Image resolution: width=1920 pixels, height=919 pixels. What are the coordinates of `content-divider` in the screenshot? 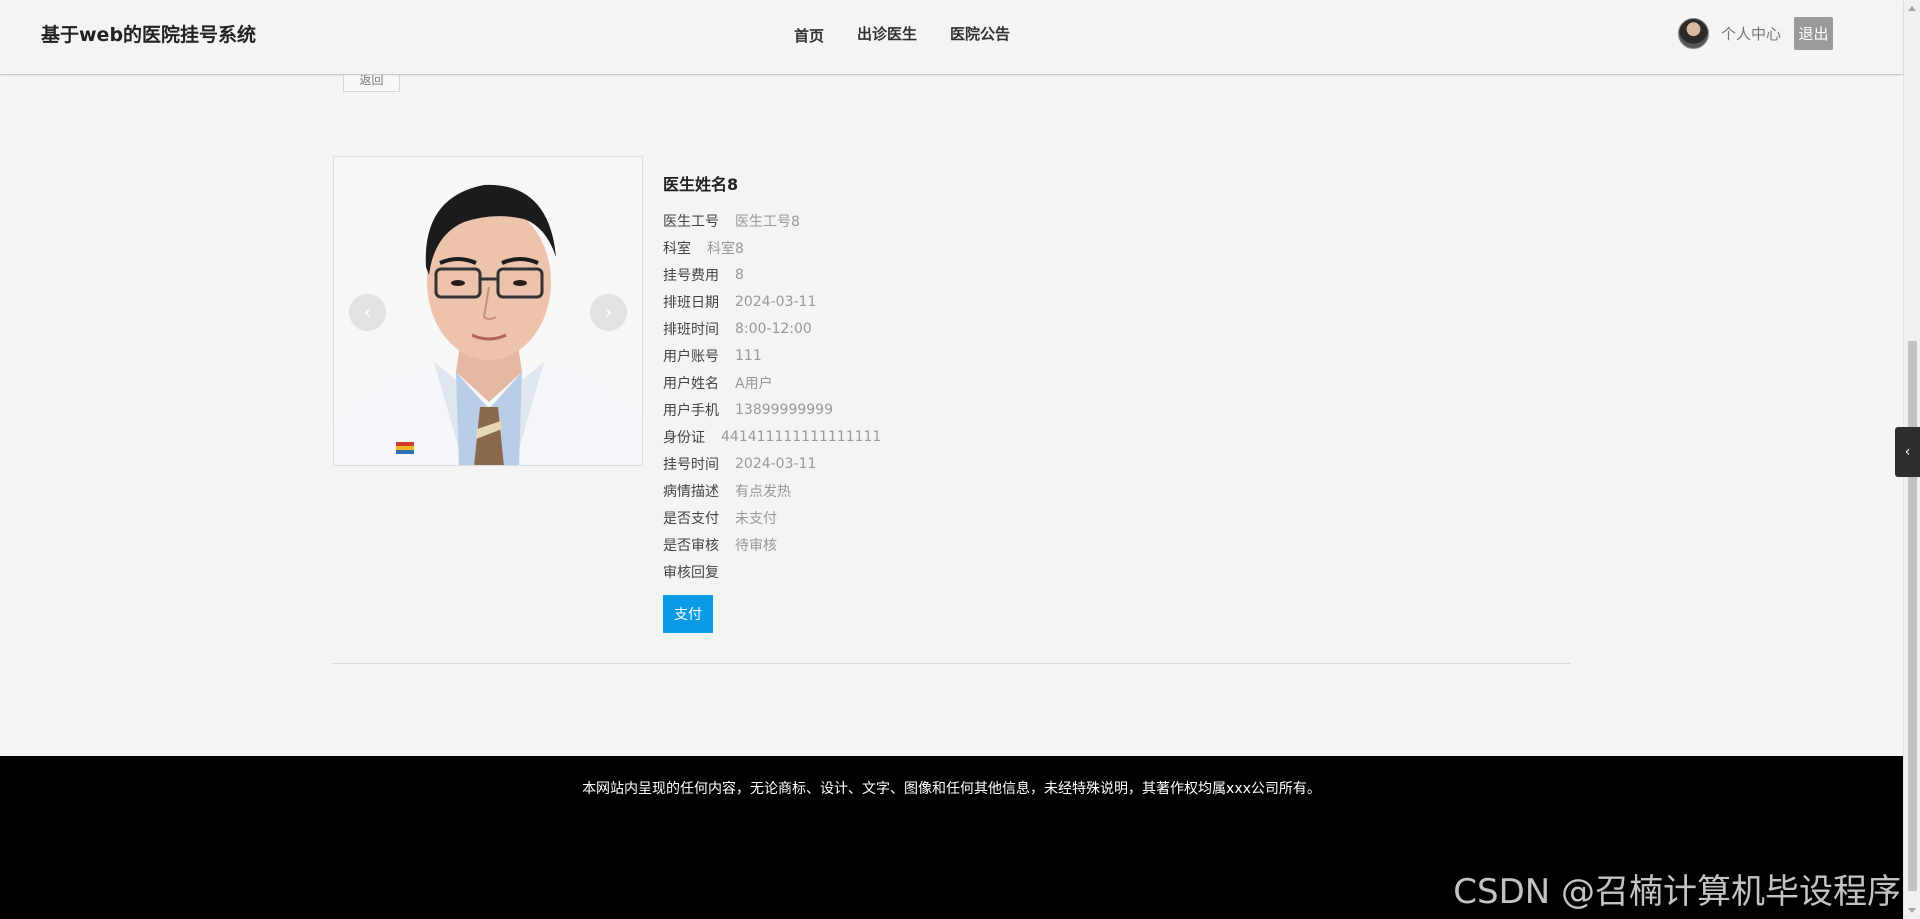 It's located at (951, 663).